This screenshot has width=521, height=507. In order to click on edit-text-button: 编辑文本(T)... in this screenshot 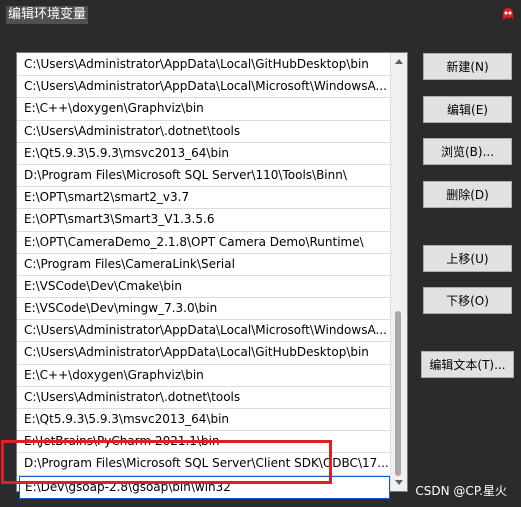, I will do `click(467, 364)`.